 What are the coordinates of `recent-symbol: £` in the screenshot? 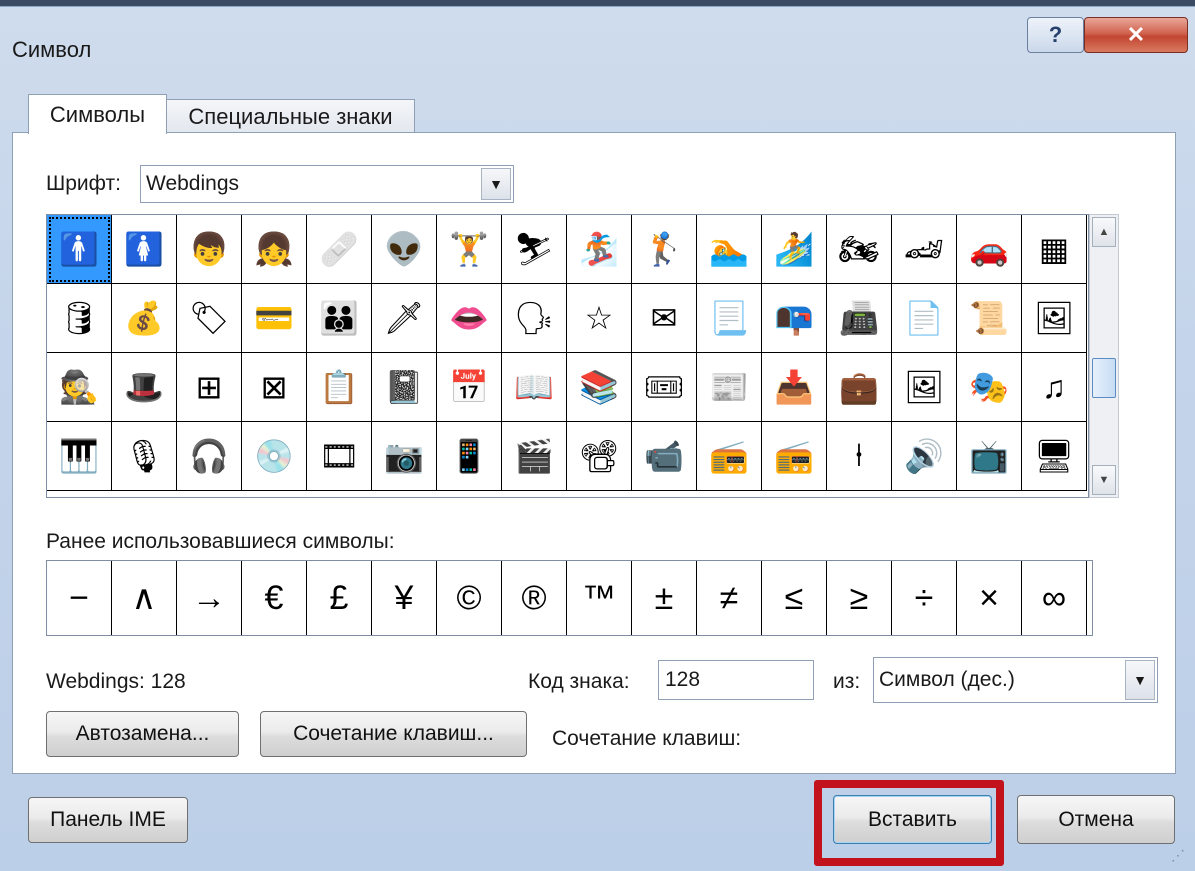 It's located at (339, 598).